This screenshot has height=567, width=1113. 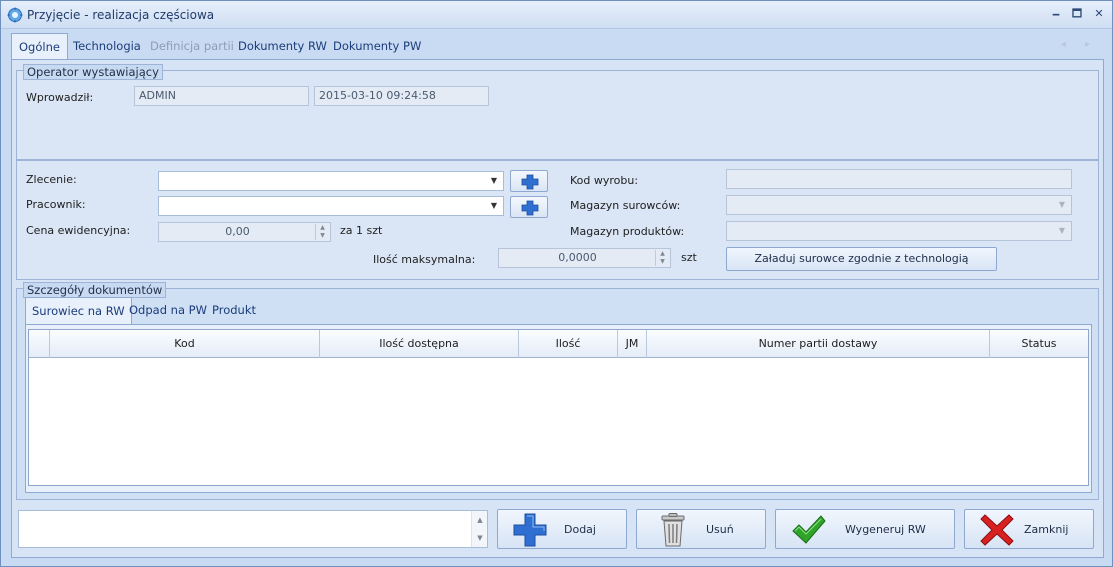 What do you see at coordinates (253, 529) in the screenshot?
I see `note-textarea: ▲ ▼` at bounding box center [253, 529].